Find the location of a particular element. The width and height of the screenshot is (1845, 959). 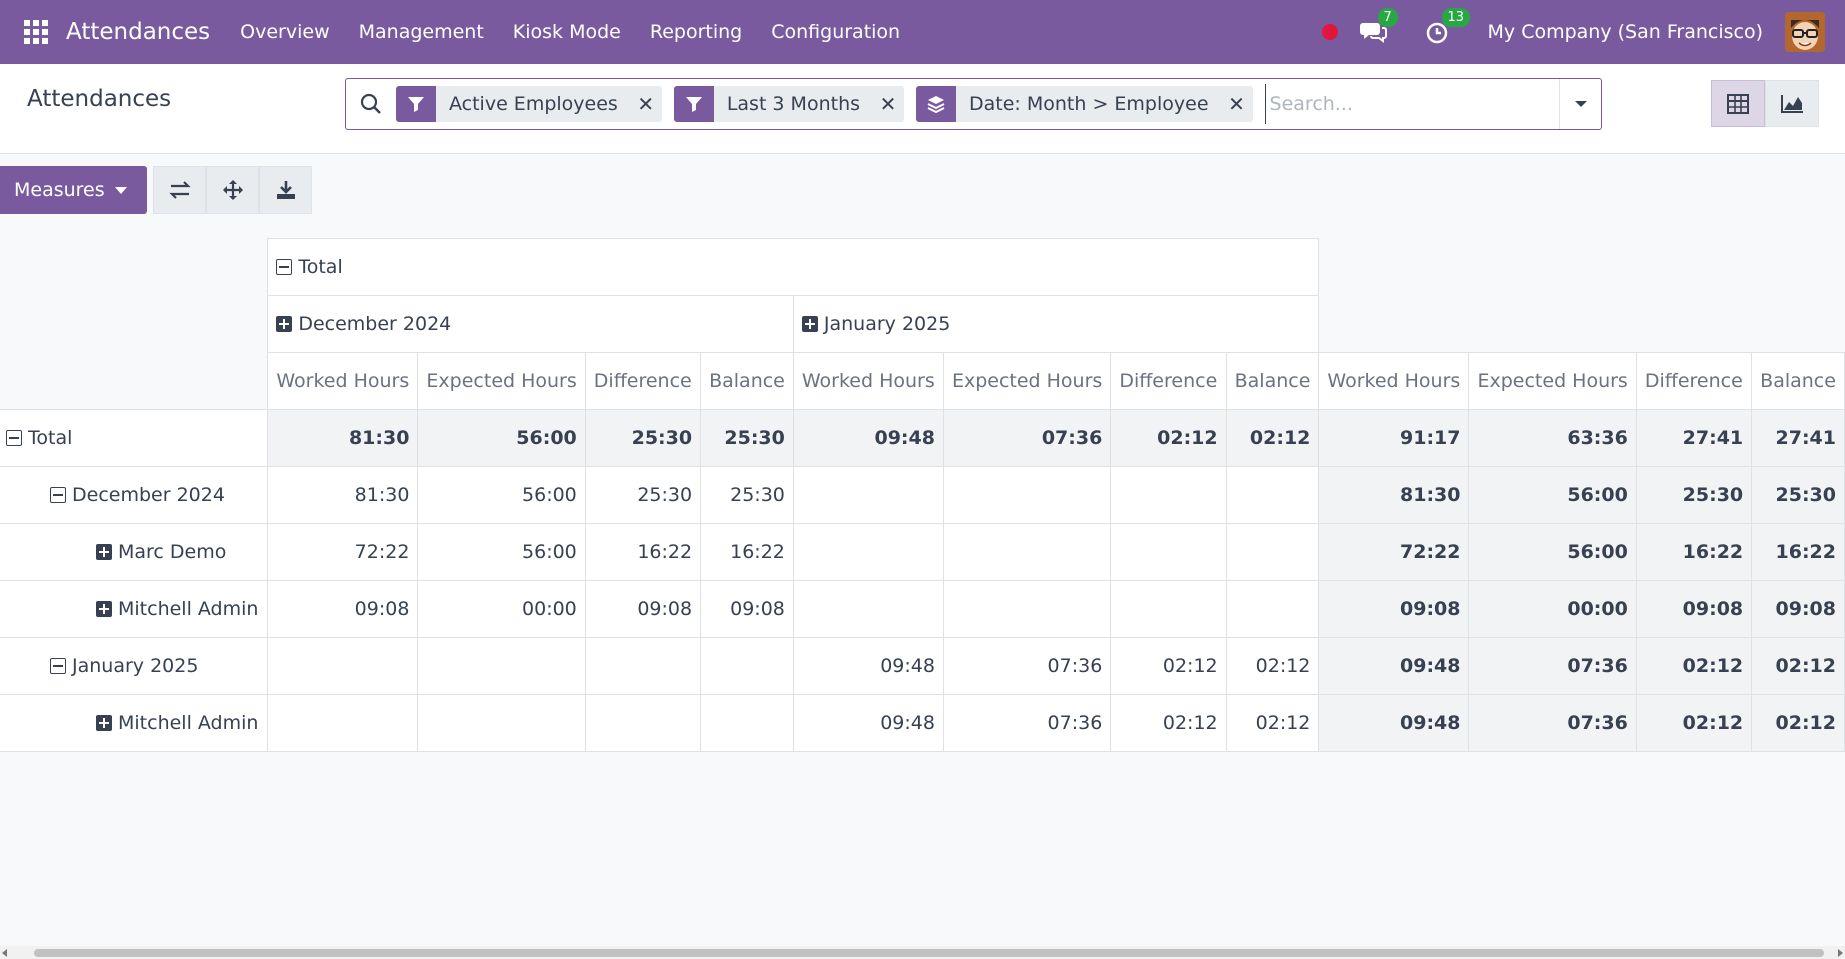

user-avatar is located at coordinates (1805, 32).